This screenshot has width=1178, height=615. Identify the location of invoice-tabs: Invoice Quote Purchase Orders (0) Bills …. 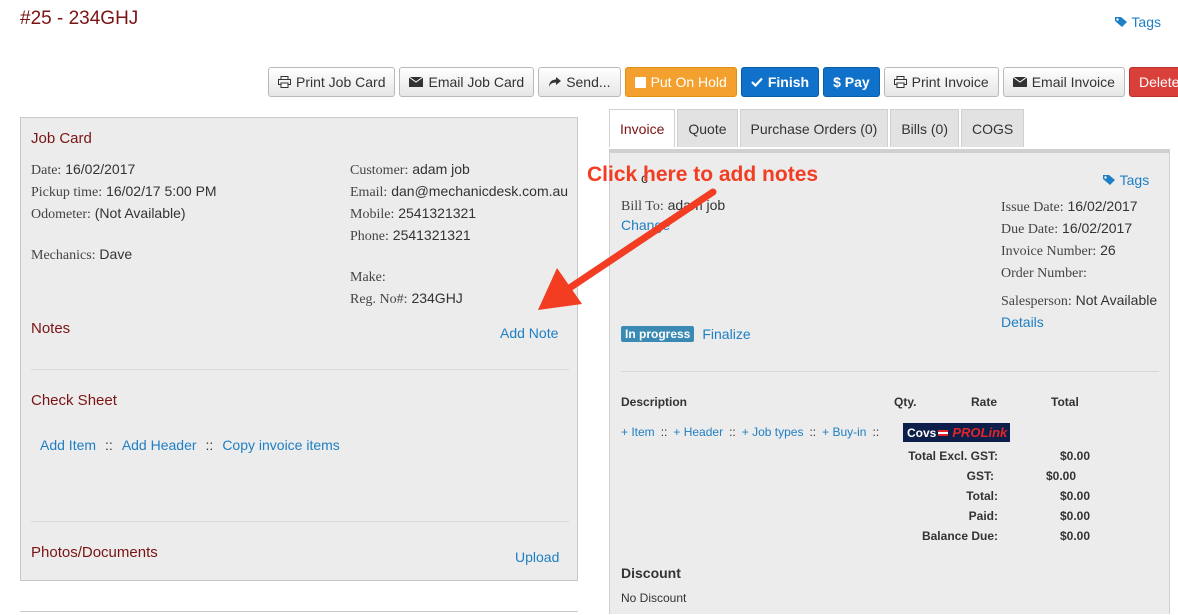
(817, 128).